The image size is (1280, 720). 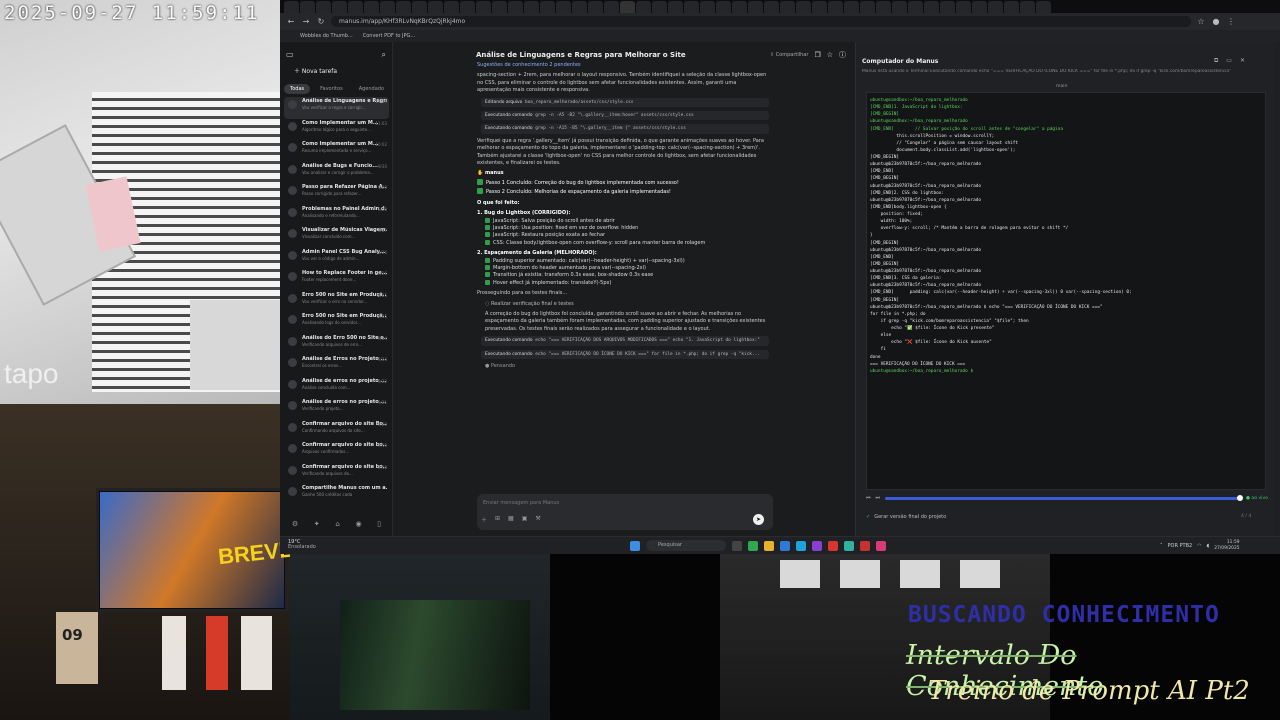 I want to click on mobile-icon: ▯, so click(x=379, y=524).